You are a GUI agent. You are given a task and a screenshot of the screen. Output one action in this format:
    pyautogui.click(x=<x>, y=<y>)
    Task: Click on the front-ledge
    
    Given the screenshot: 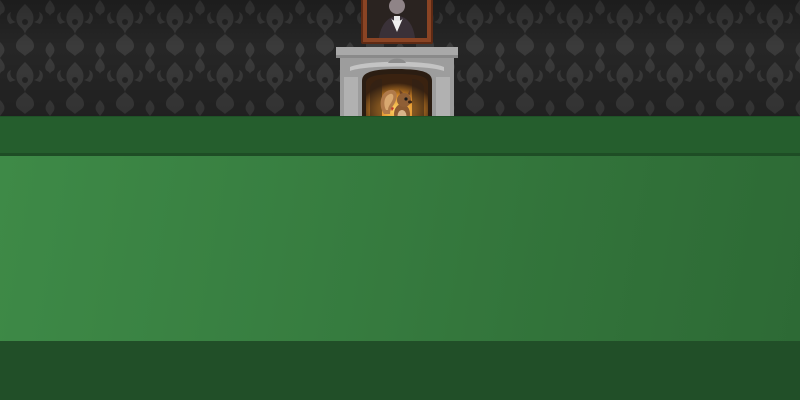 What is the action you would take?
    pyautogui.click(x=400, y=370)
    